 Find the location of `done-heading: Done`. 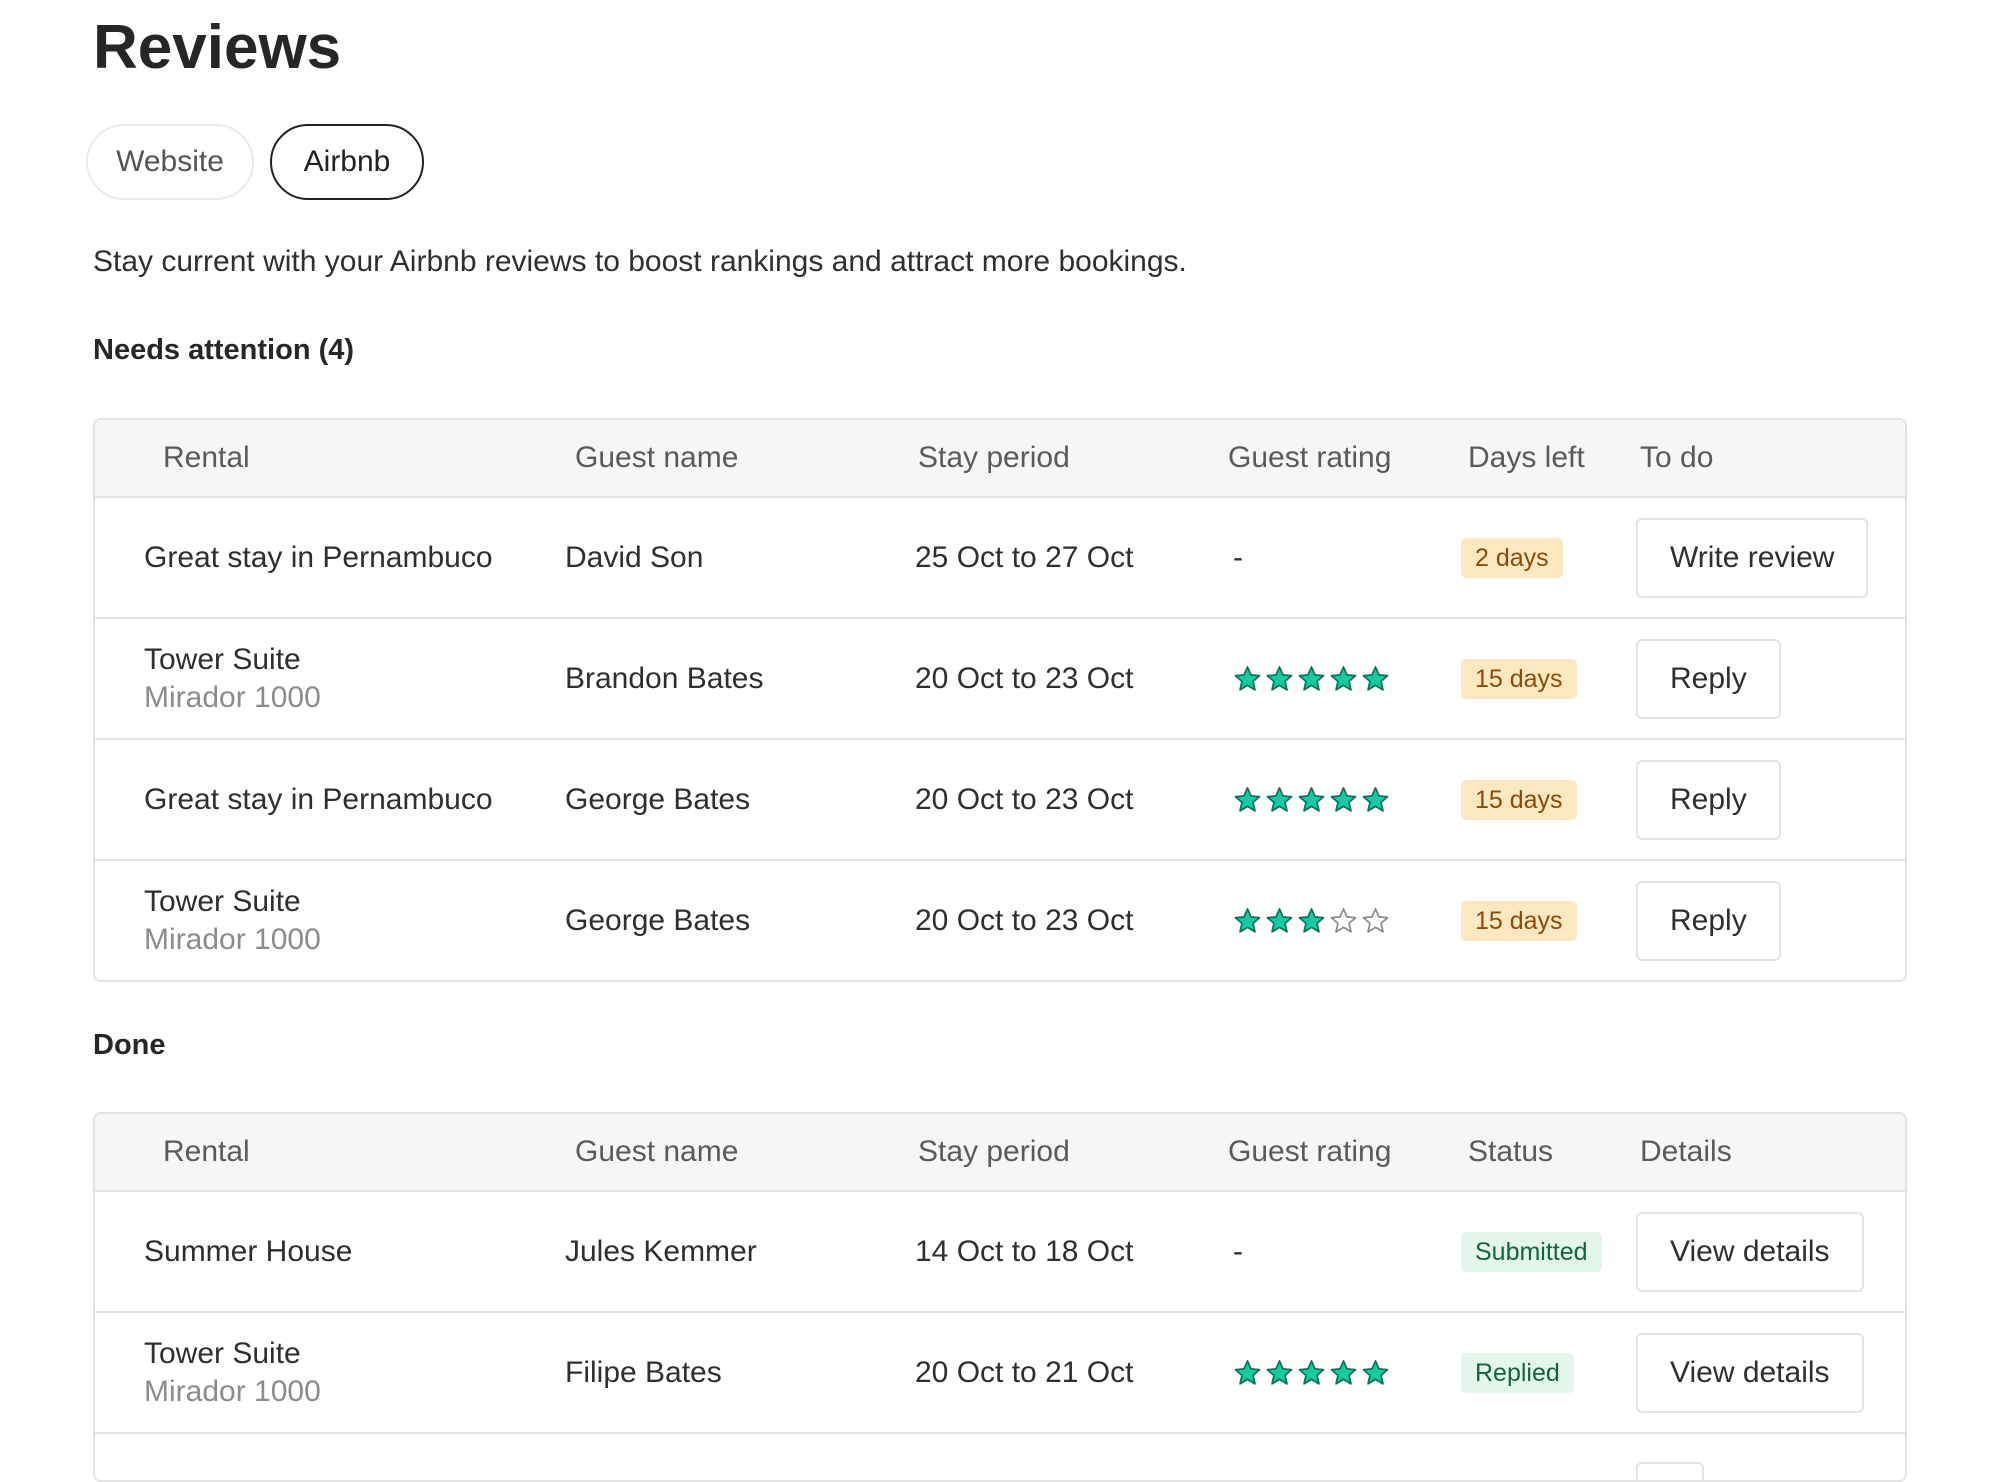

done-heading: Done is located at coordinates (129, 1045).